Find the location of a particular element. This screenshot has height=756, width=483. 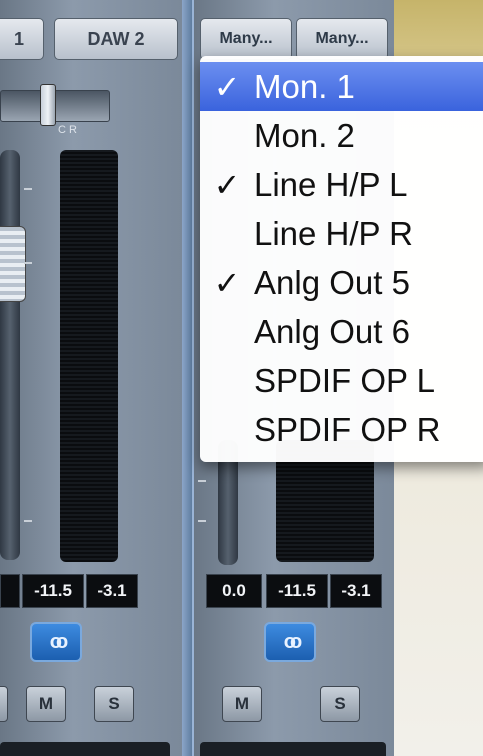

menu-item-label: Line H/P R is located at coordinates (333, 233).